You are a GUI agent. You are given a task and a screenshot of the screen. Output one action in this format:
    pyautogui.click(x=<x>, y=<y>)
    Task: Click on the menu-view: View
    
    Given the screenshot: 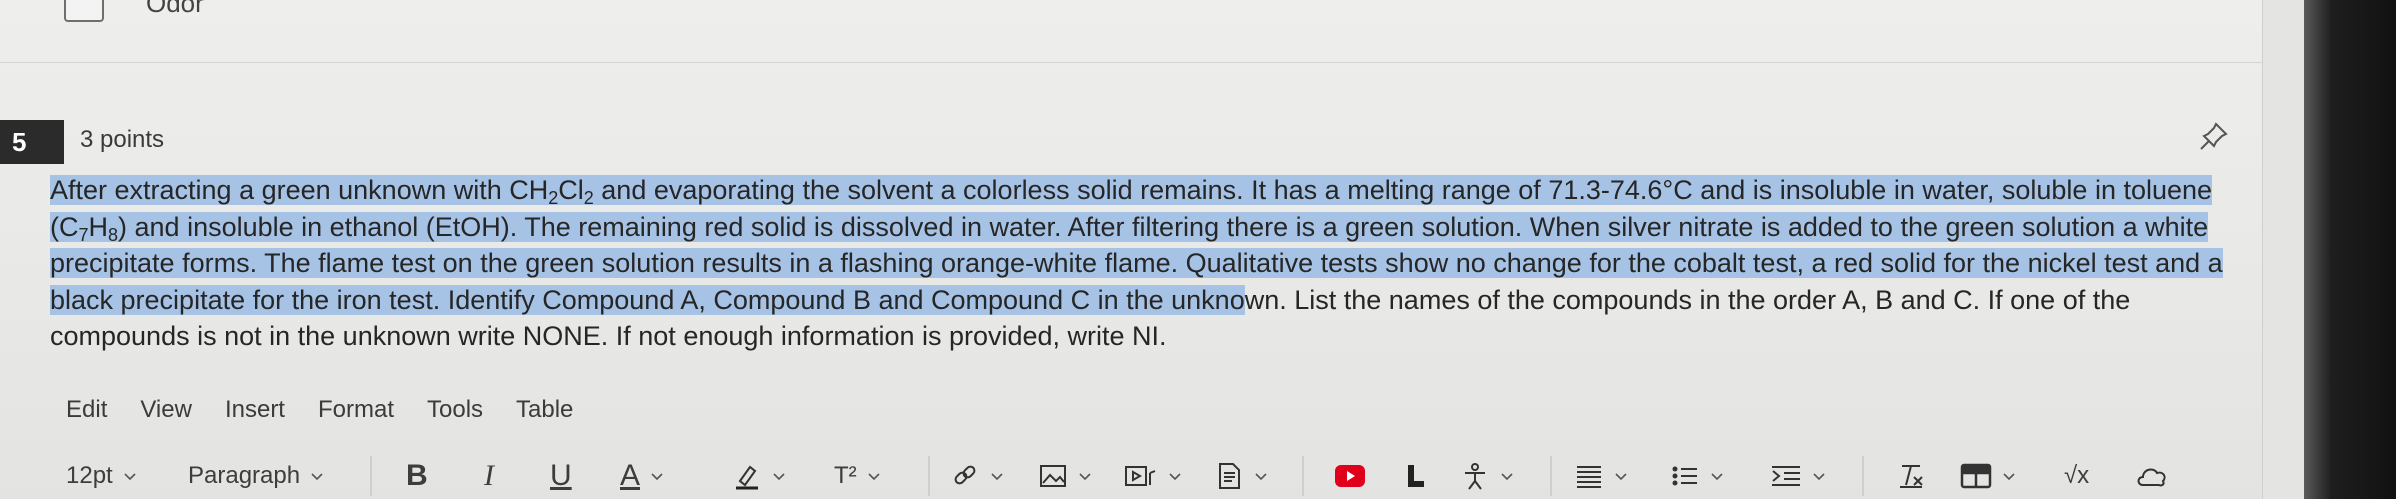 What is the action you would take?
    pyautogui.click(x=166, y=410)
    